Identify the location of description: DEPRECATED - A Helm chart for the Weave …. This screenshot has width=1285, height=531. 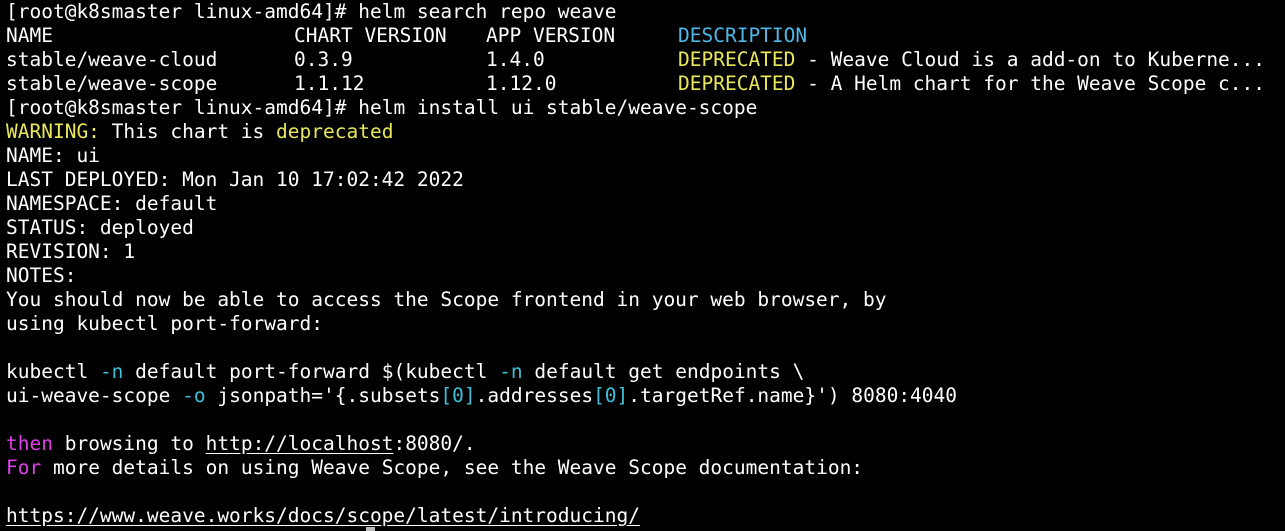
(971, 84).